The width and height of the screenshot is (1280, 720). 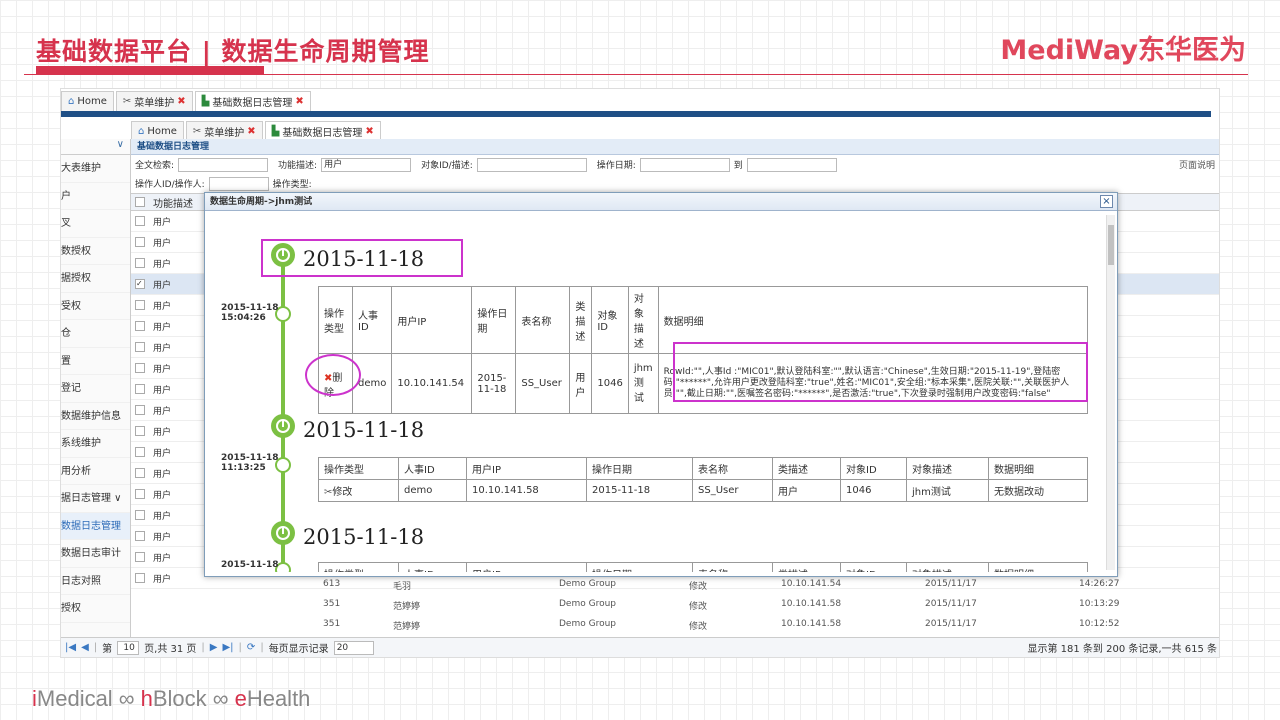 I want to click on footer-tagline: iMedical ∞ hBlock ∞ eHealth, so click(x=171, y=698).